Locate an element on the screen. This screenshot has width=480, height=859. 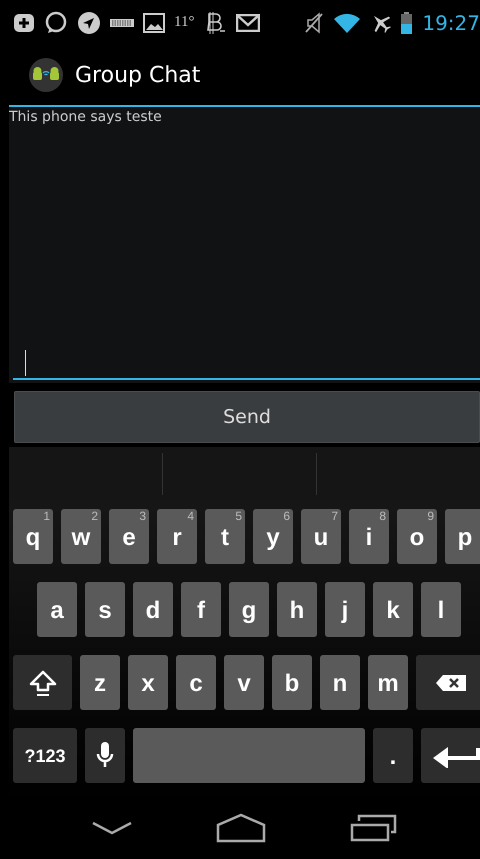
keyboard-key: q 1 is located at coordinates (33, 536).